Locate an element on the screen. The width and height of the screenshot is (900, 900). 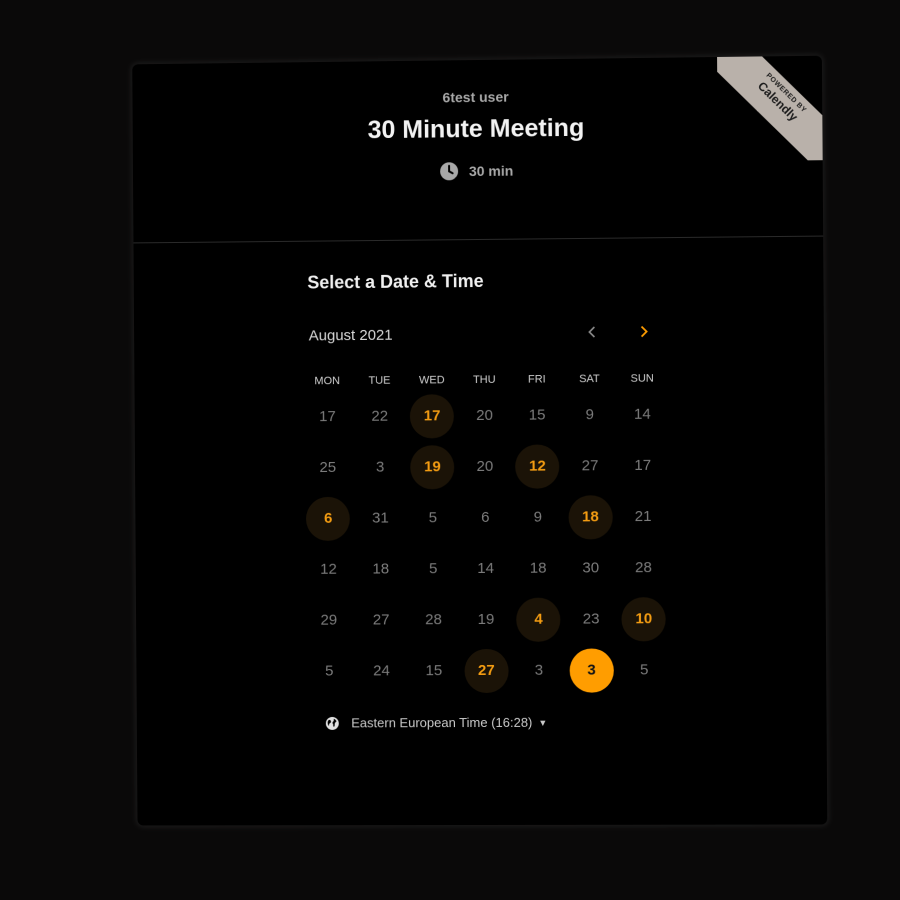
calendar-day: 23 is located at coordinates (591, 618).